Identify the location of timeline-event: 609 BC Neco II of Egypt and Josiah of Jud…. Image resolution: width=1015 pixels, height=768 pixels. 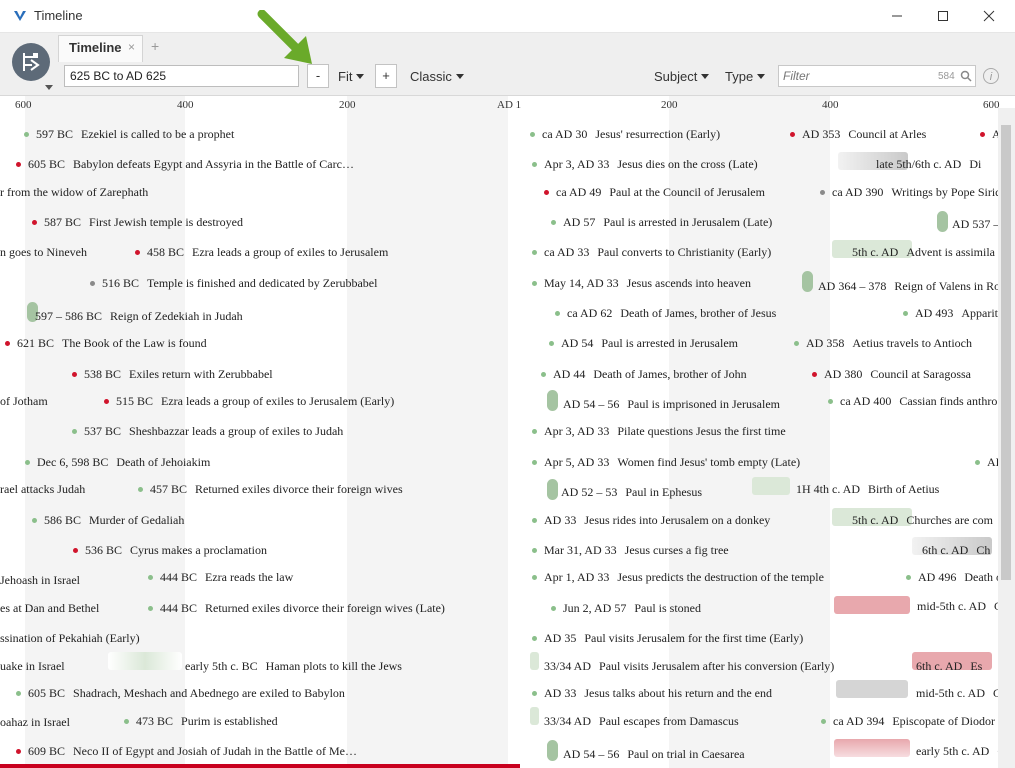
(186, 751).